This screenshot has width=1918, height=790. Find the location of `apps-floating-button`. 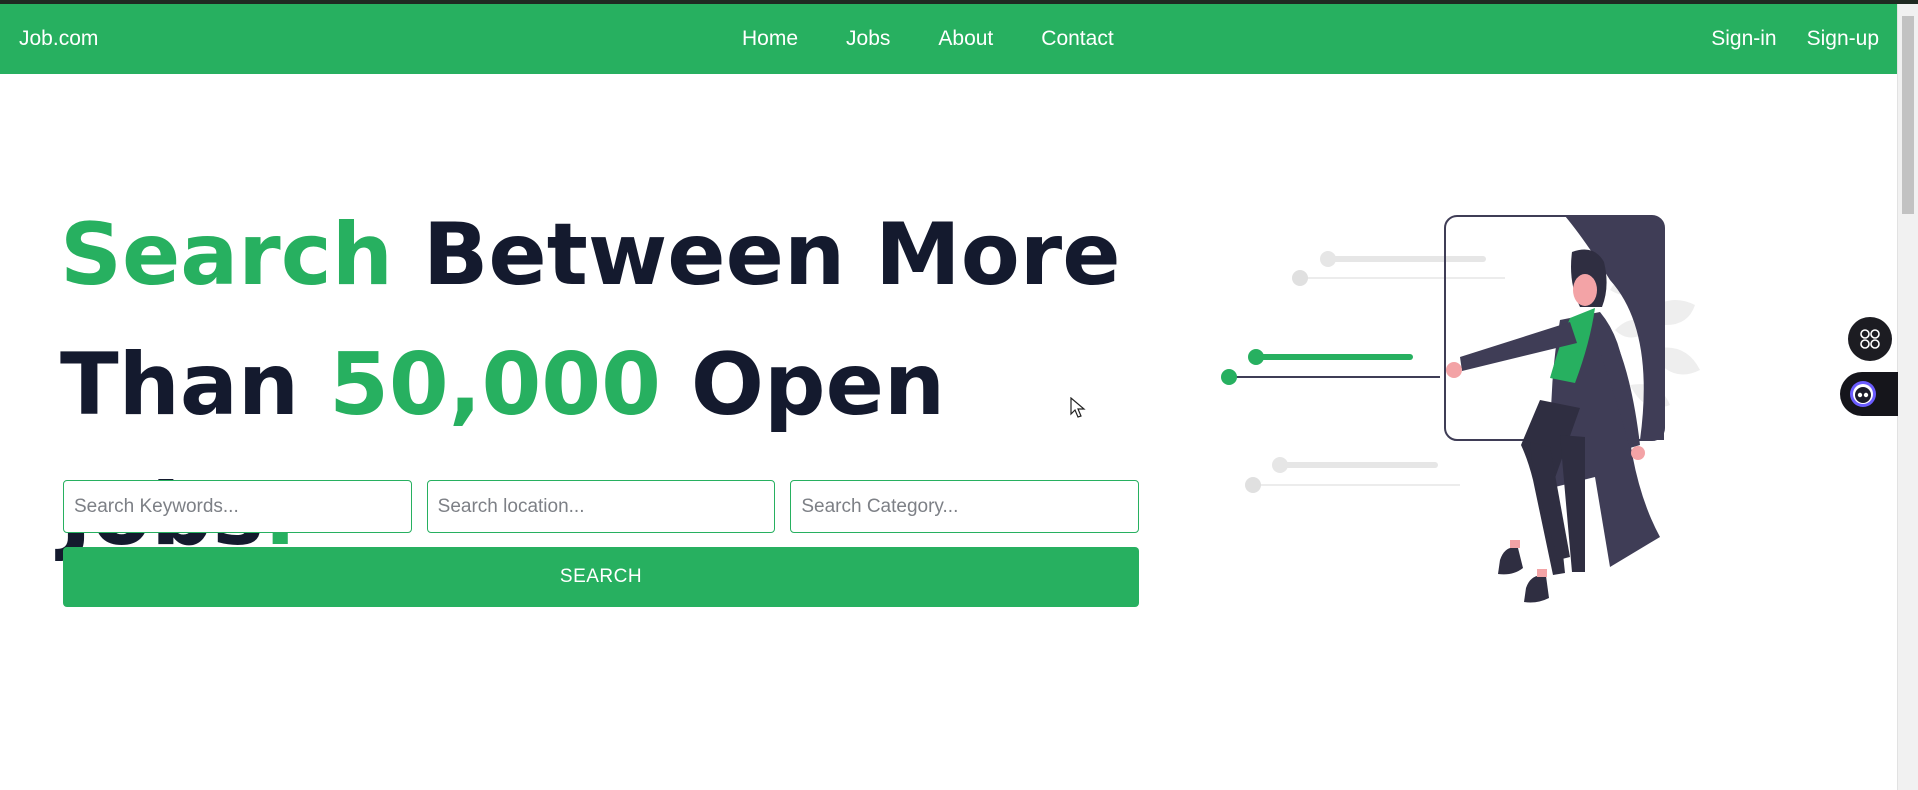

apps-floating-button is located at coordinates (1870, 339).